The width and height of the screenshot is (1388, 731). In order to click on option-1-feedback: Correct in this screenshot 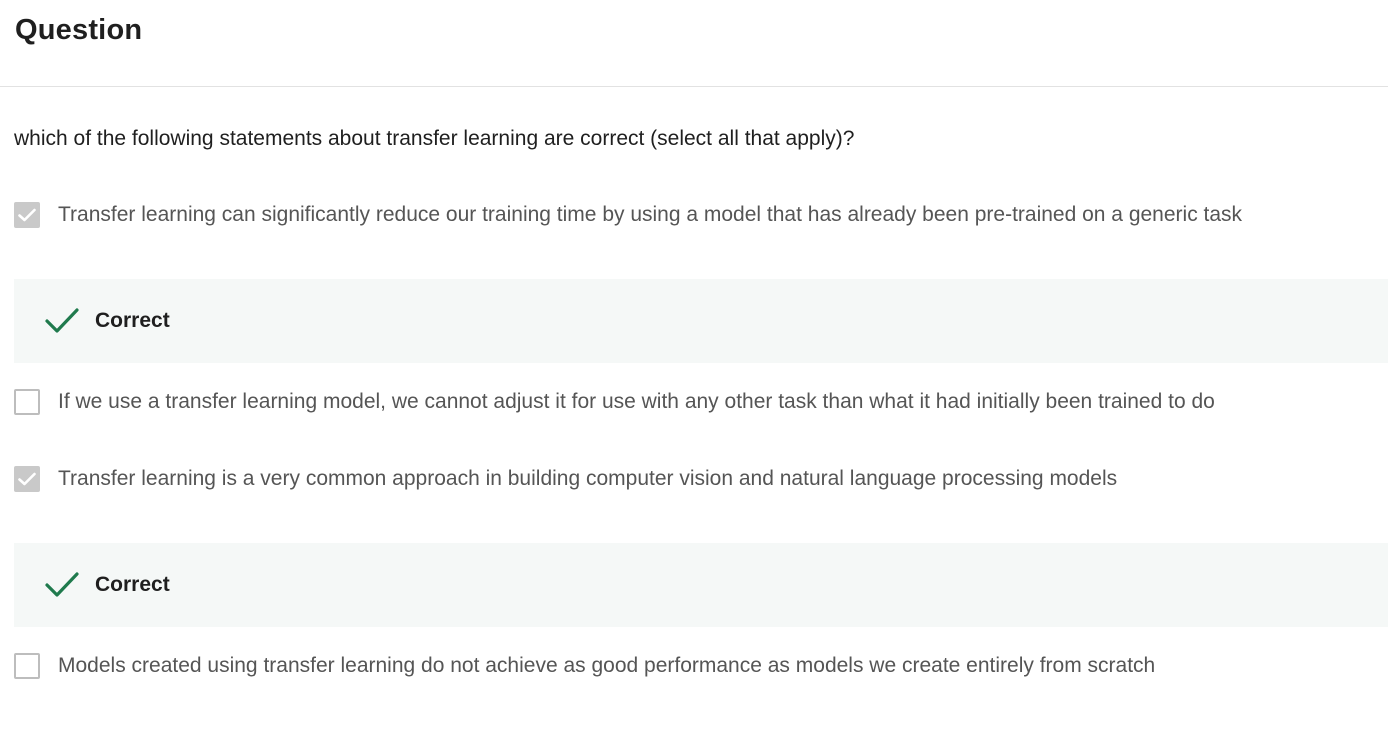, I will do `click(701, 321)`.